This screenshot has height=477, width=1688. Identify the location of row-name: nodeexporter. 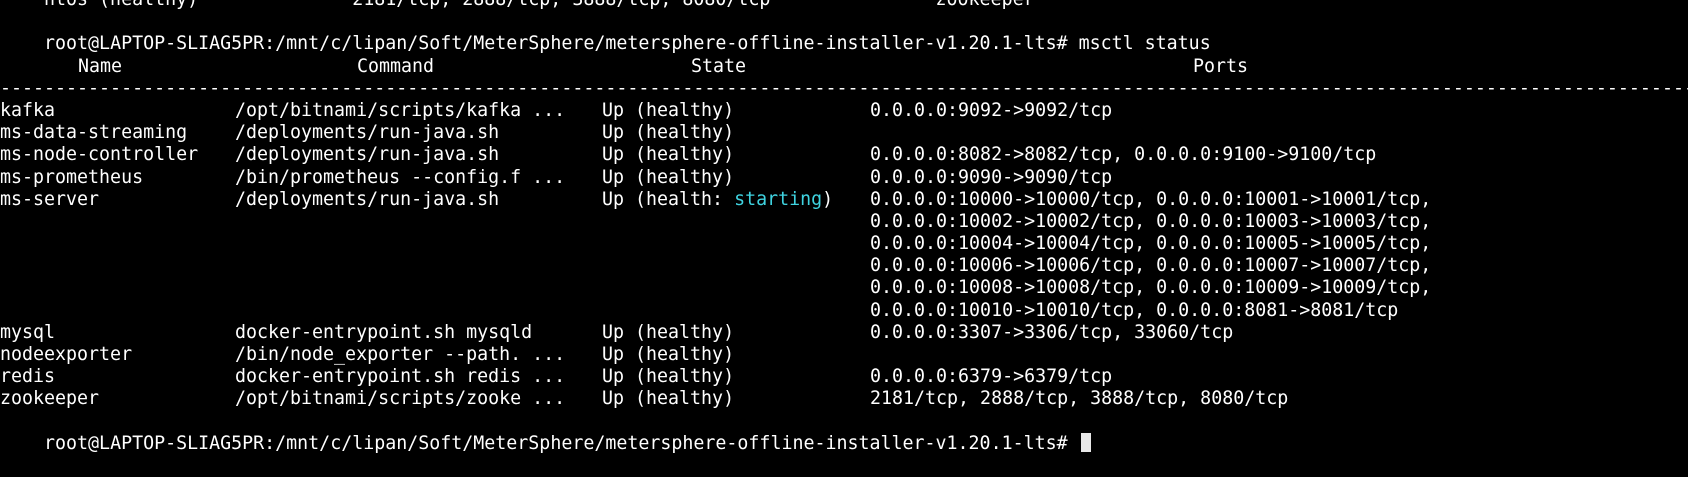
(66, 354).